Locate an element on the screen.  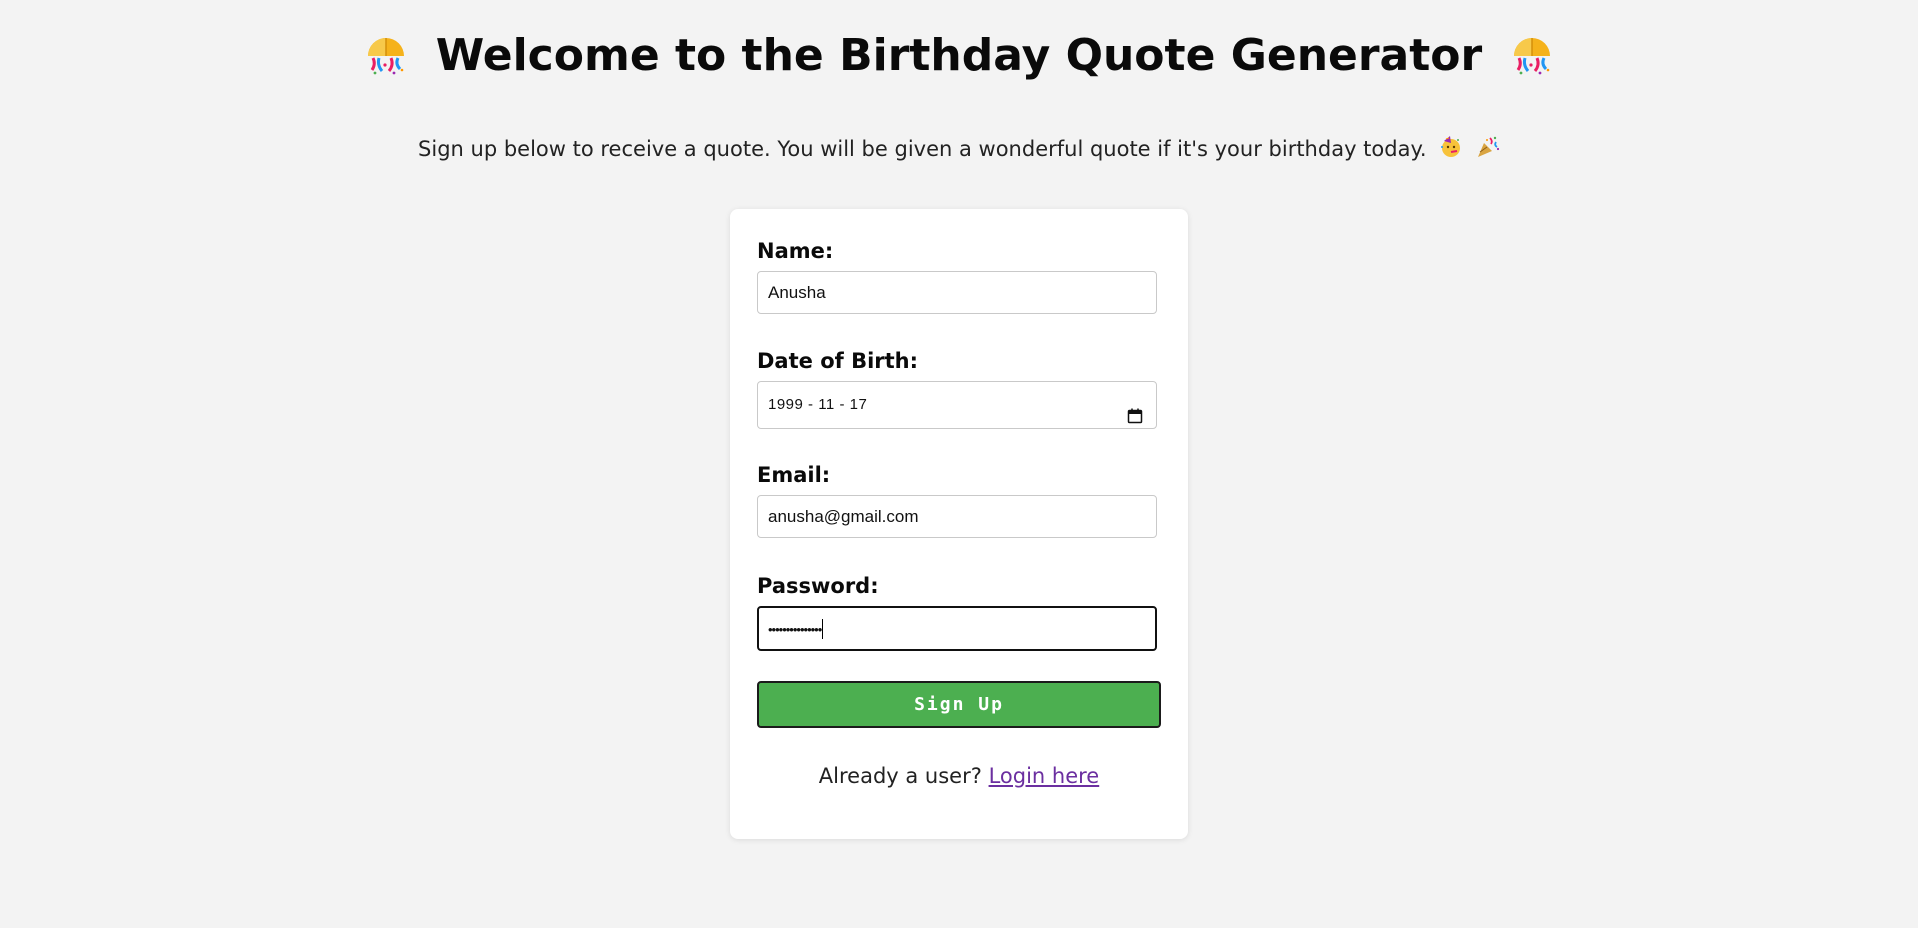
page-title: Welcome to the Birthday Quote Generator is located at coordinates (959, 55).